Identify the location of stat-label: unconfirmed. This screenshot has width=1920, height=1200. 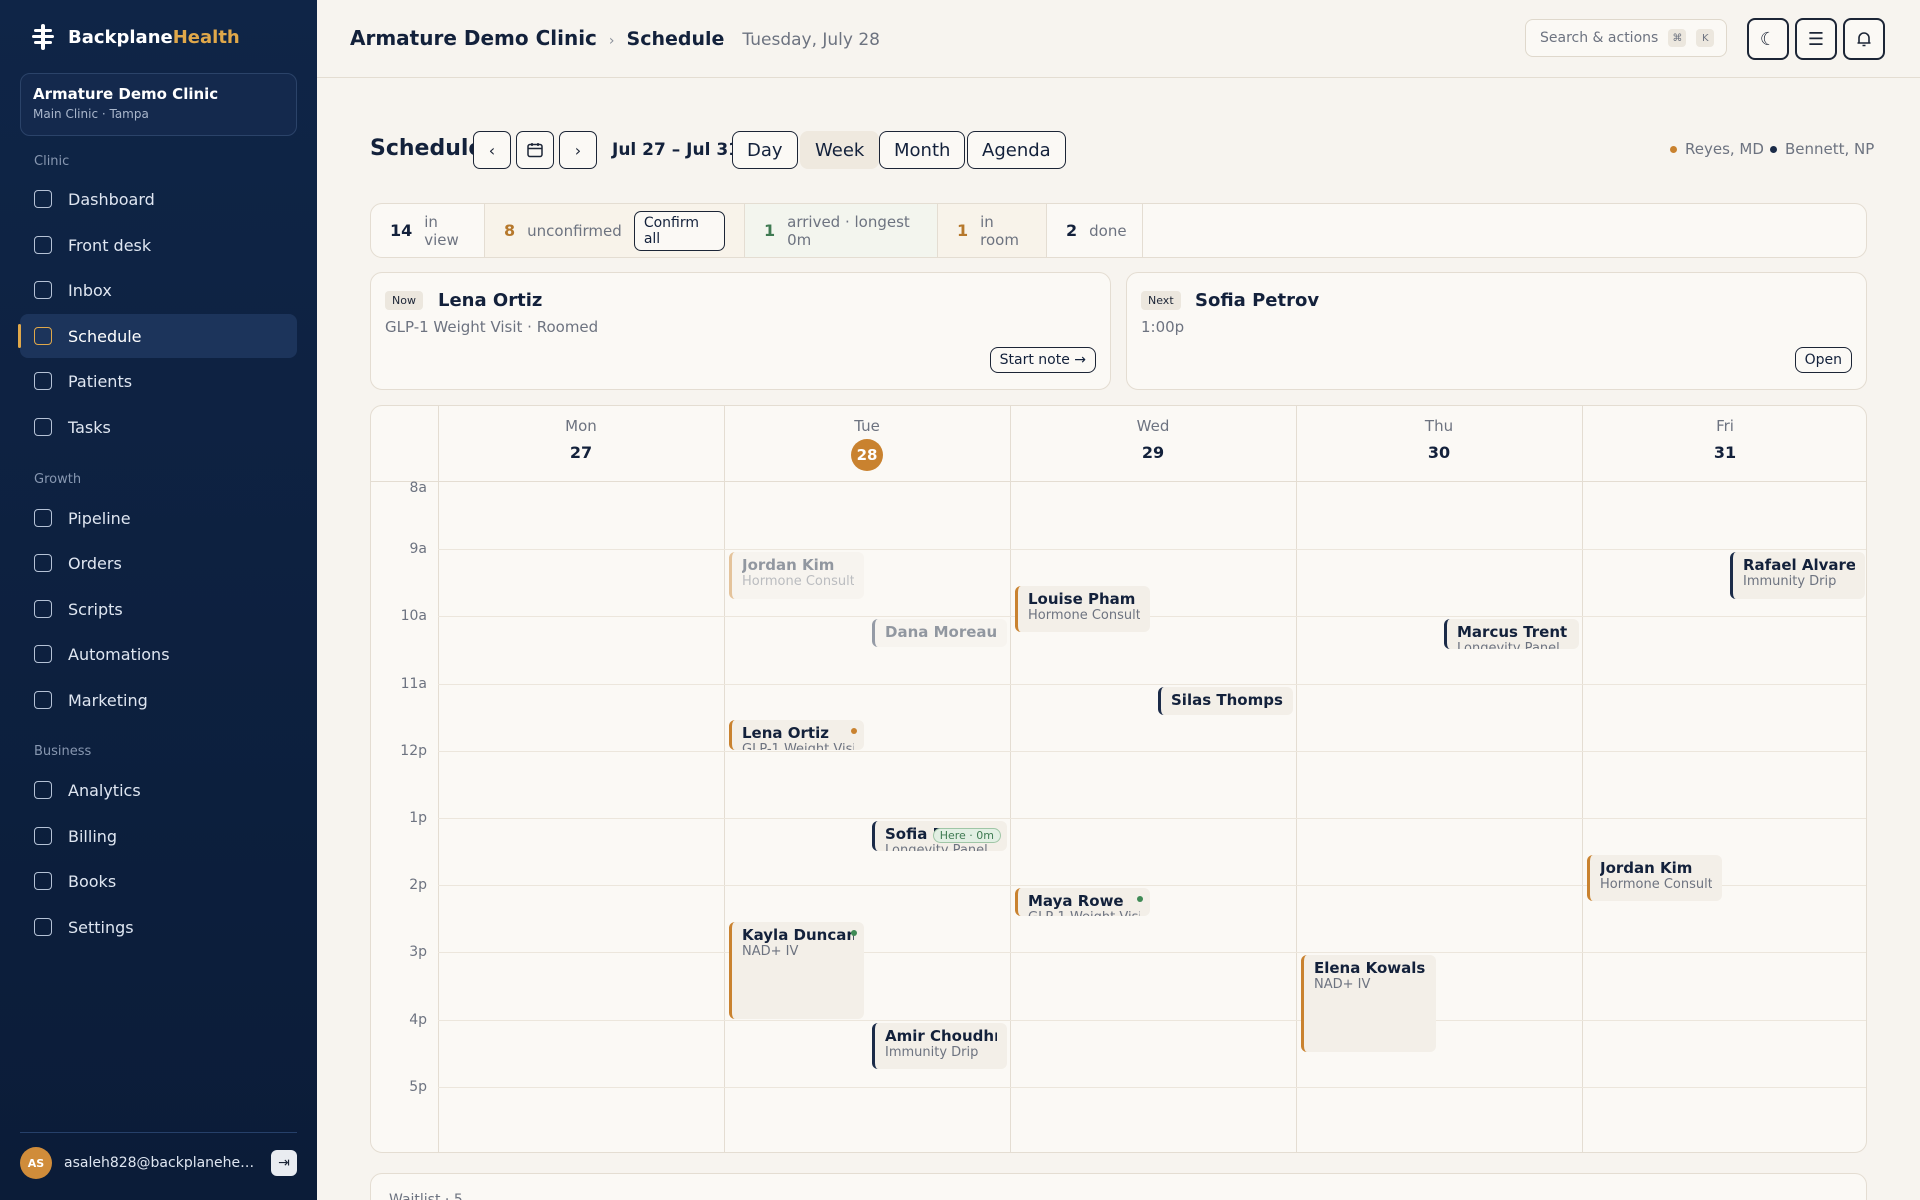
(574, 230).